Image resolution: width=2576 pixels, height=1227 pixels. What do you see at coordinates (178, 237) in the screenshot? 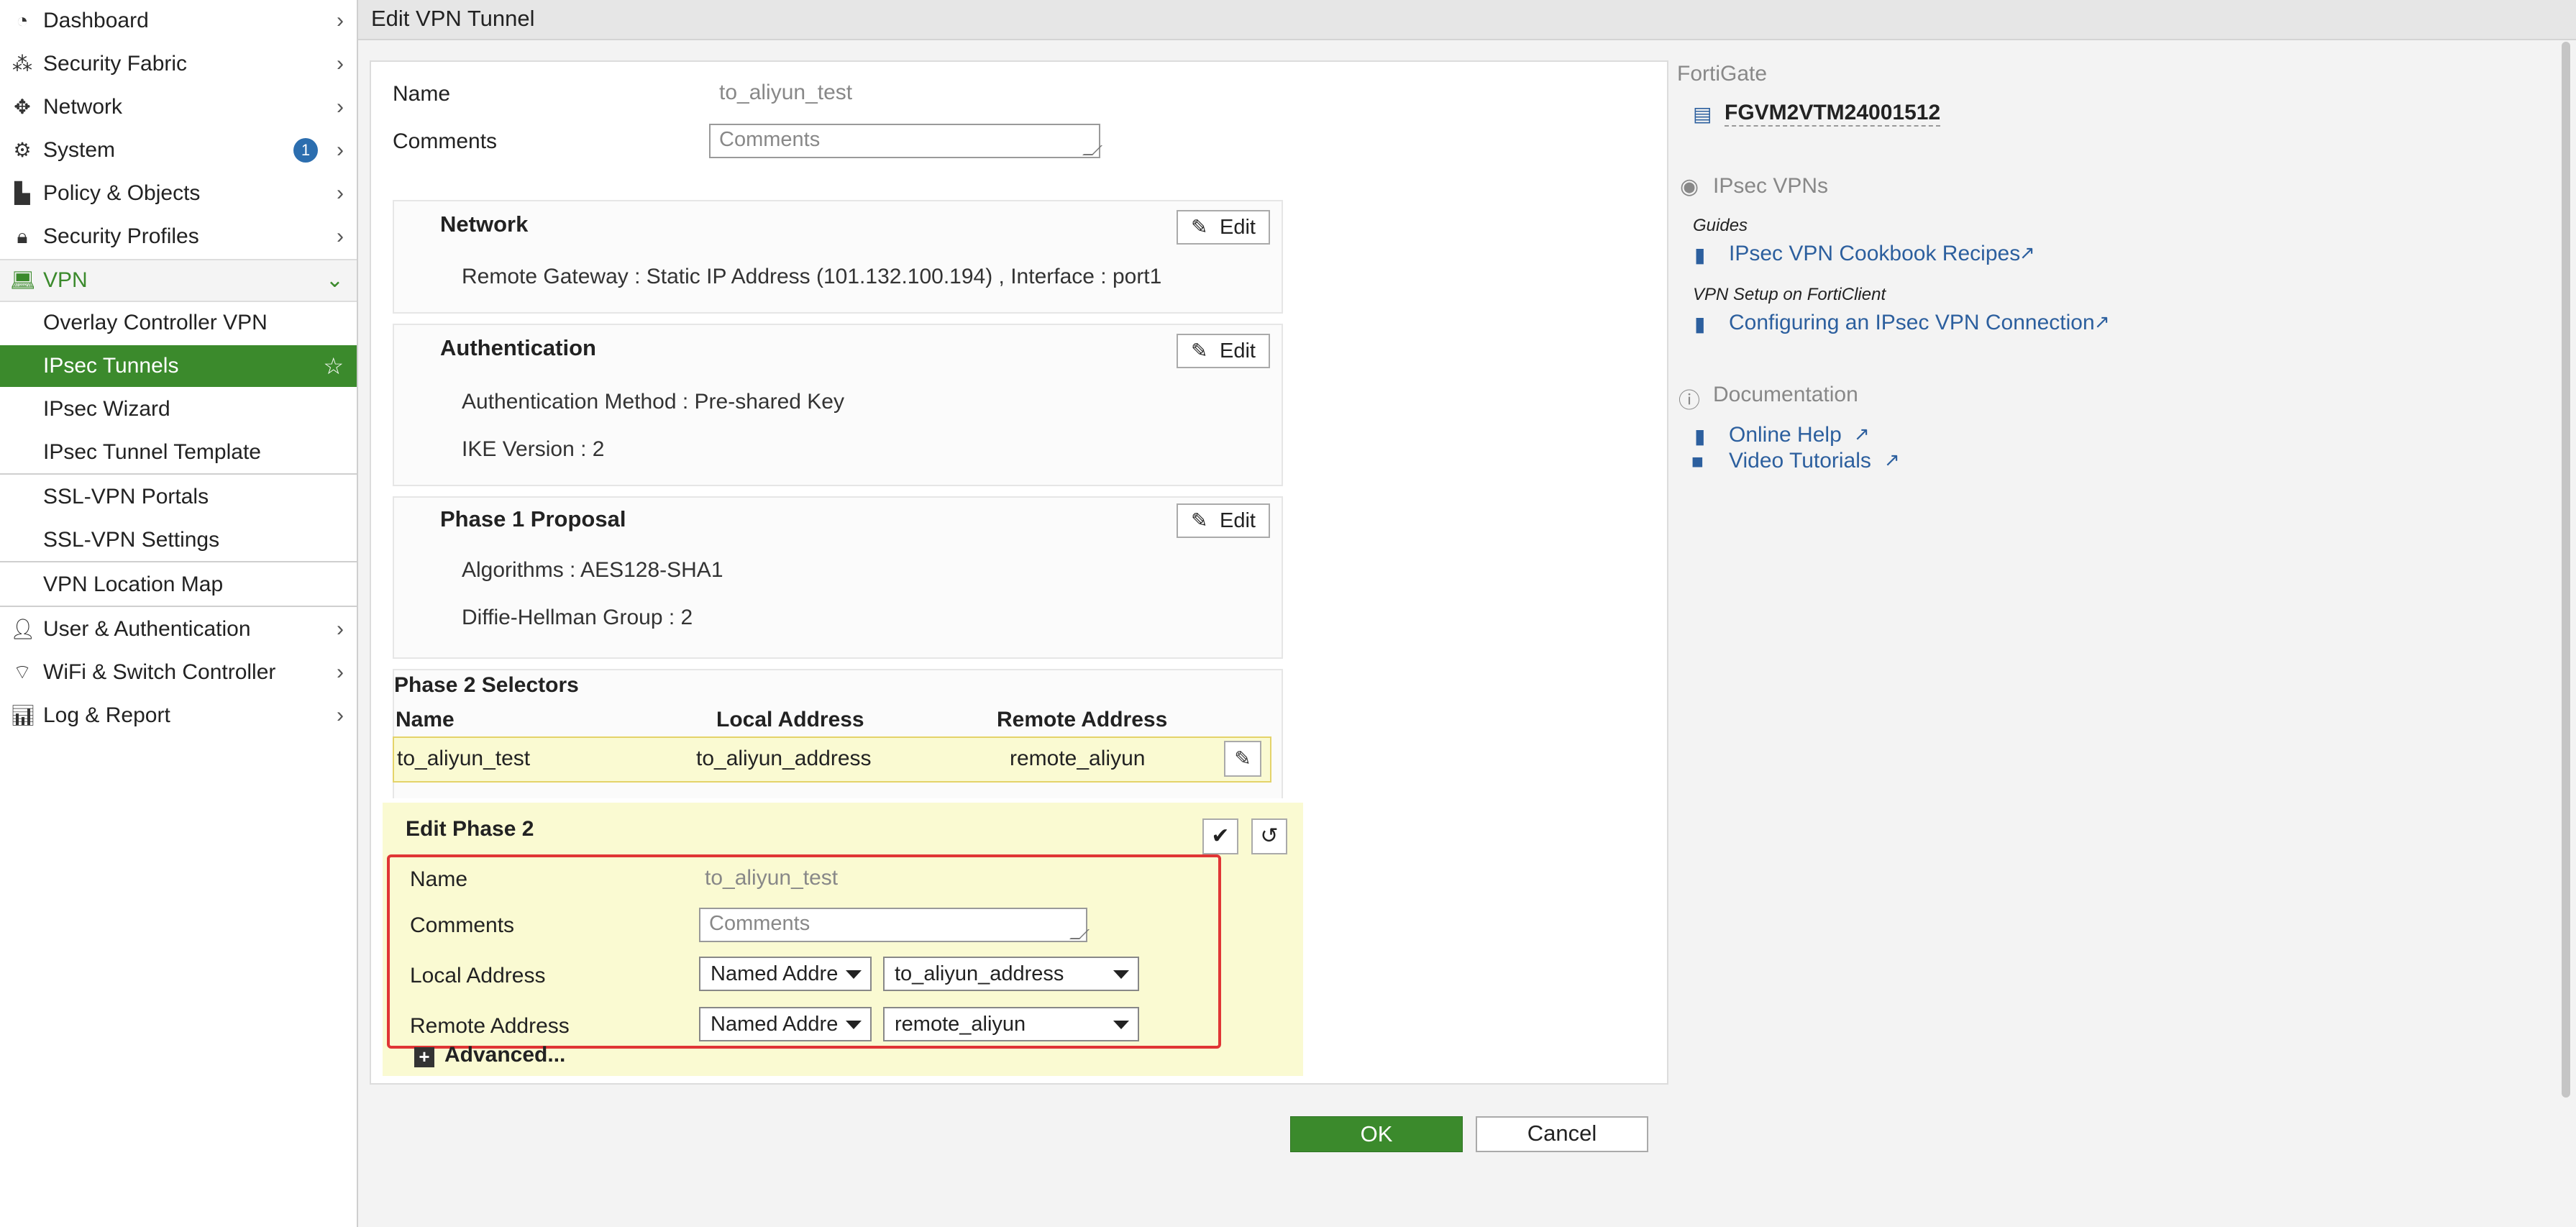
I see `sidebar-item-security-profiles: 🔒︎ Security Profiles ›` at bounding box center [178, 237].